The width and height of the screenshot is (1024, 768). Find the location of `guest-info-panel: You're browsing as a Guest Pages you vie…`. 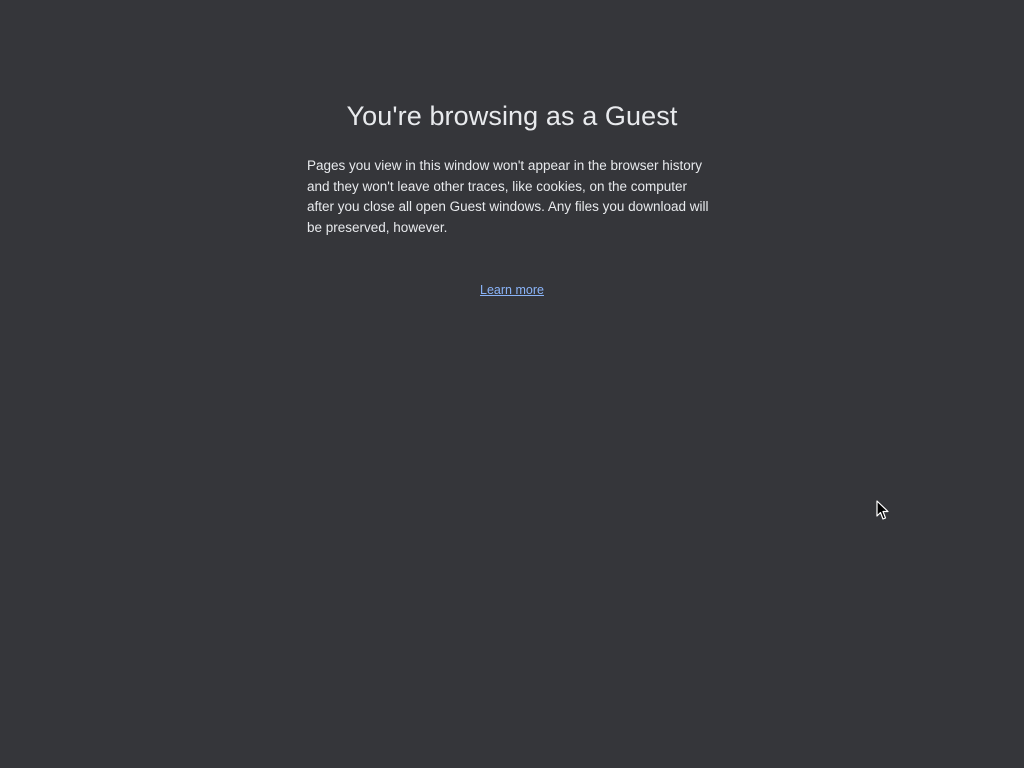

guest-info-panel: You're browsing as a Guest Pages you vie… is located at coordinates (512, 198).